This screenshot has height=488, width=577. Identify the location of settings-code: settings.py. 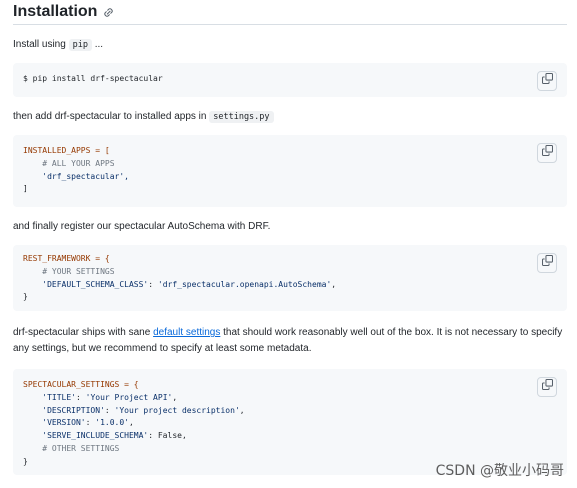
(241, 117).